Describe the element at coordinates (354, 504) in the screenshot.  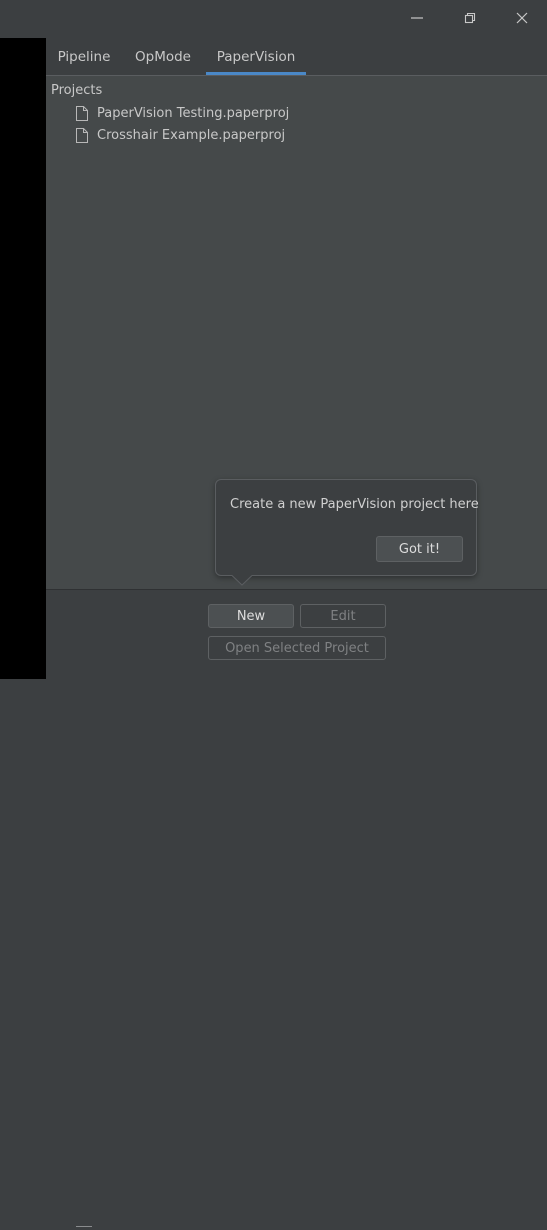
I see `tooltip-text: Create a new PaperVision project here` at that location.